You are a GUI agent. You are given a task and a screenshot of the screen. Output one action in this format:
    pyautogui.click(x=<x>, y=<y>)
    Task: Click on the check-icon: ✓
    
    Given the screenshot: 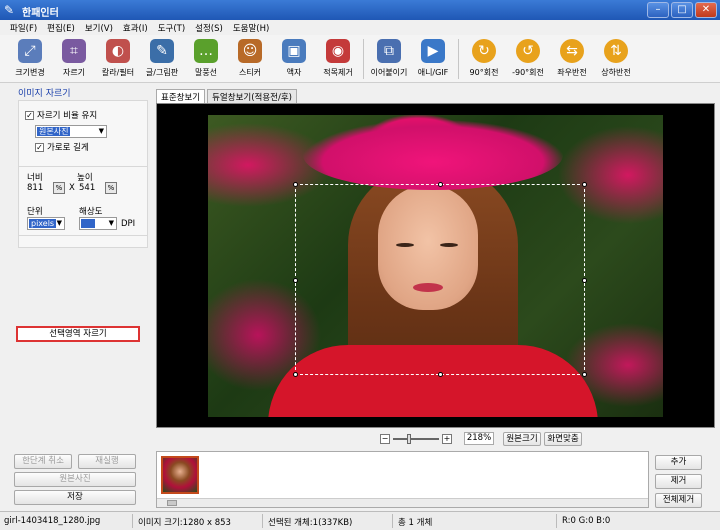 What is the action you would take?
    pyautogui.click(x=39, y=147)
    